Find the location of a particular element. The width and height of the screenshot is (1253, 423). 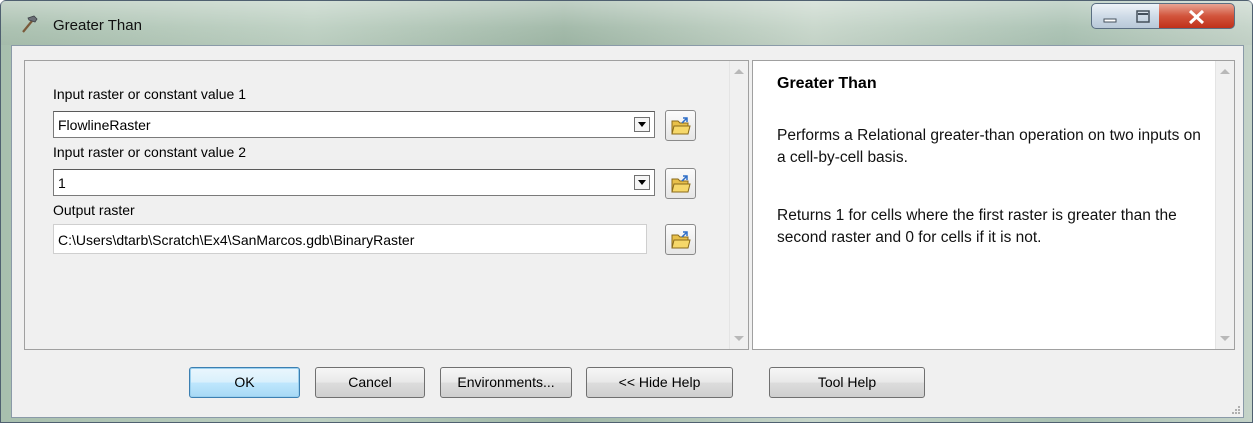

parameters-scrollbar is located at coordinates (738, 205).